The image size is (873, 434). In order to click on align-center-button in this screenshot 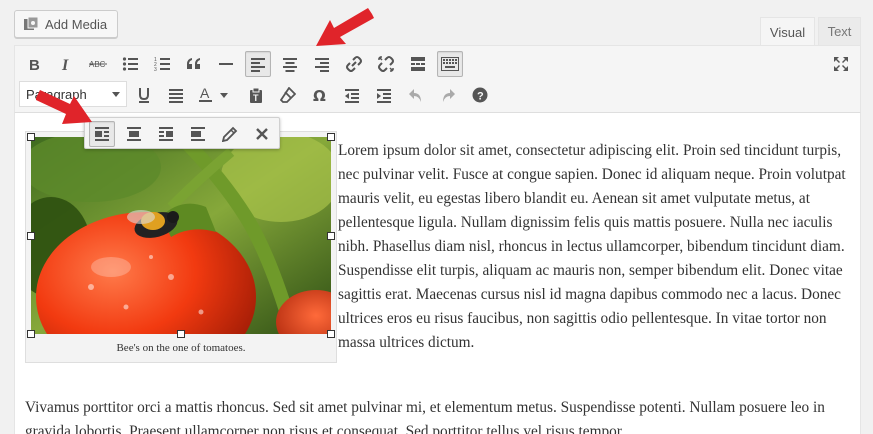, I will do `click(290, 64)`.